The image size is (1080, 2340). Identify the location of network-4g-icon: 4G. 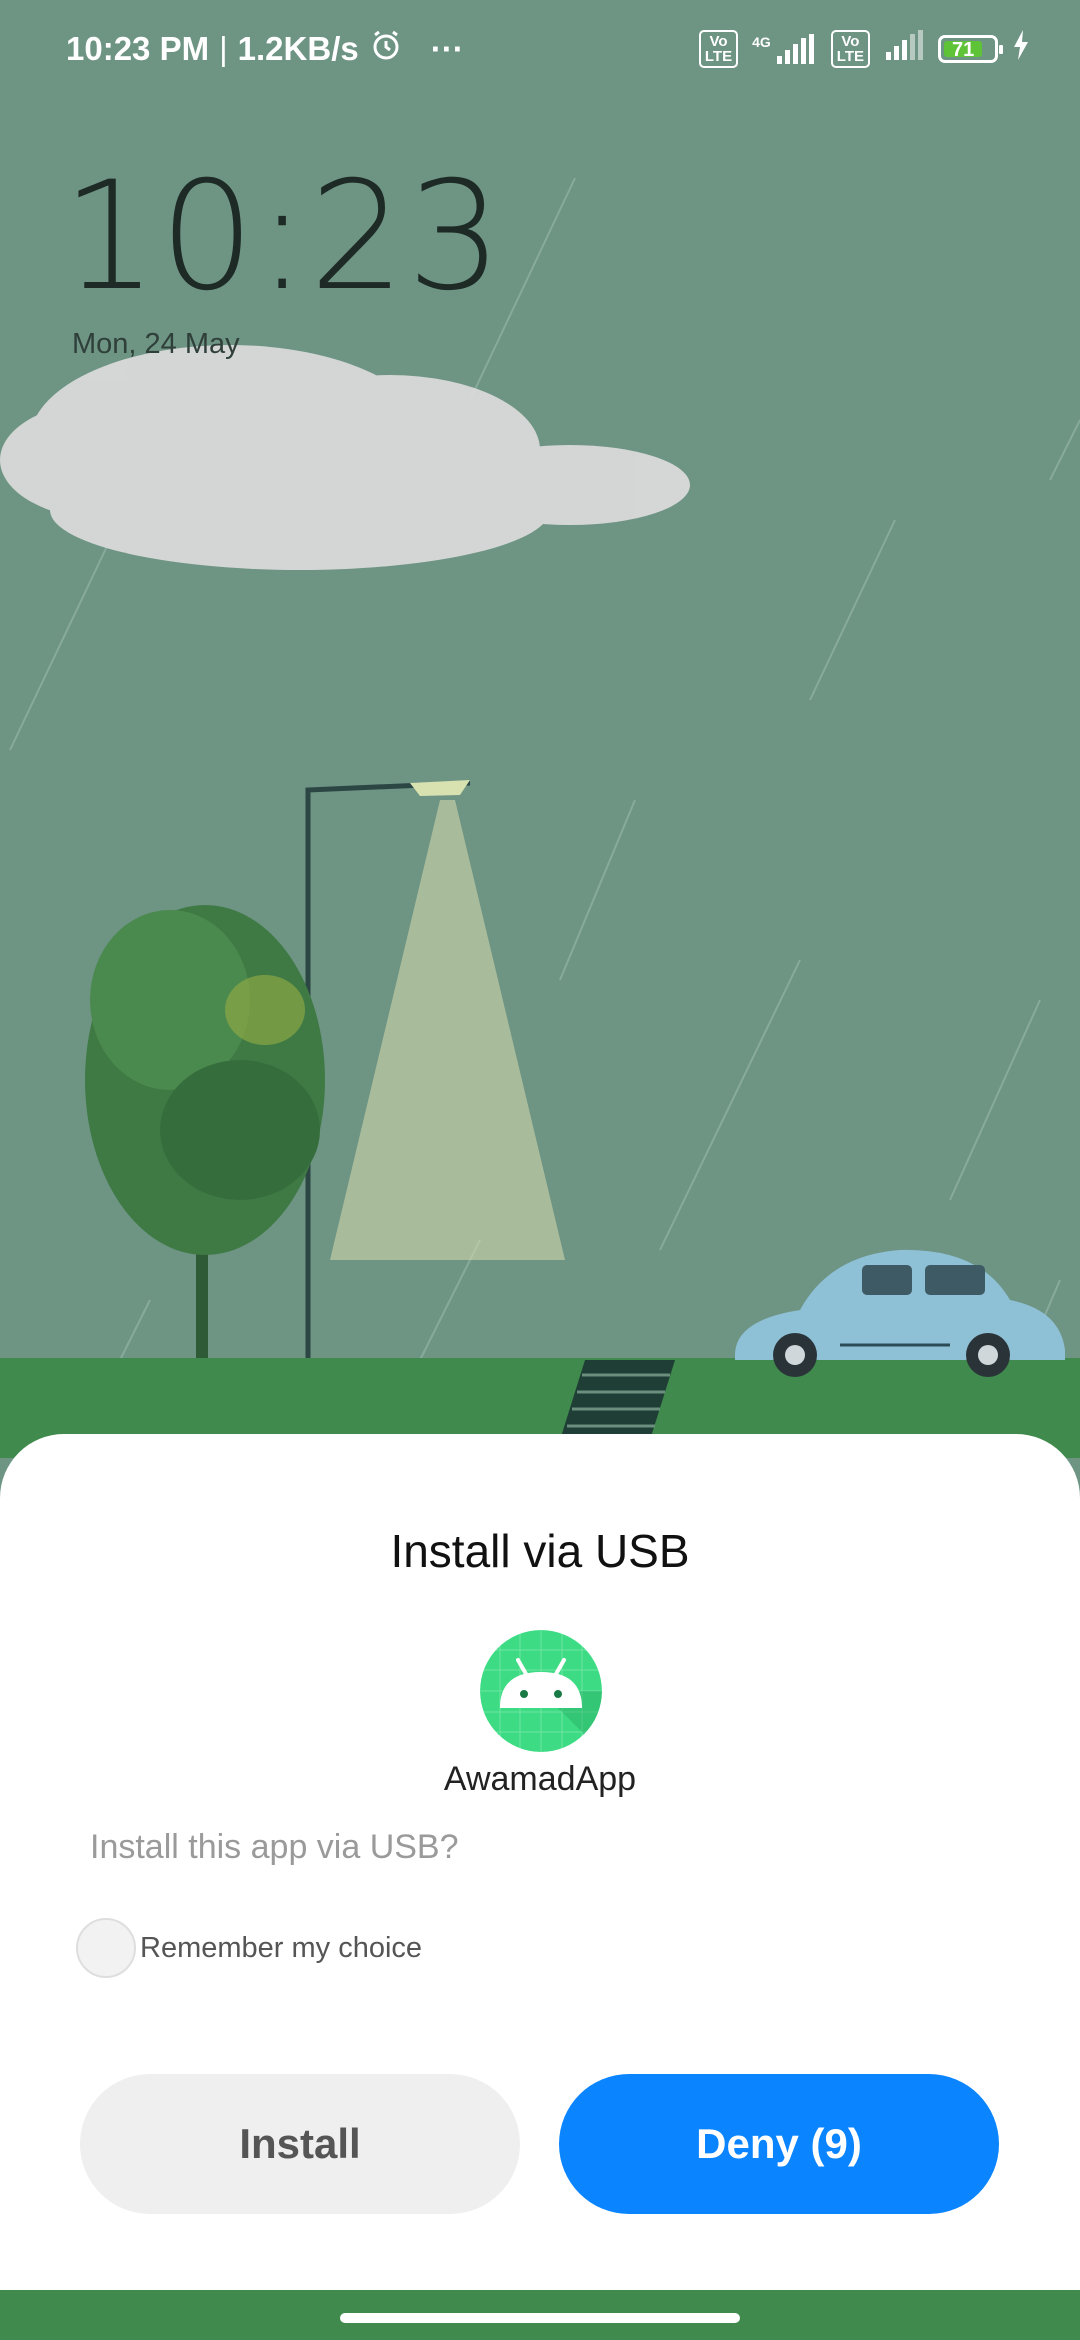
(784, 49).